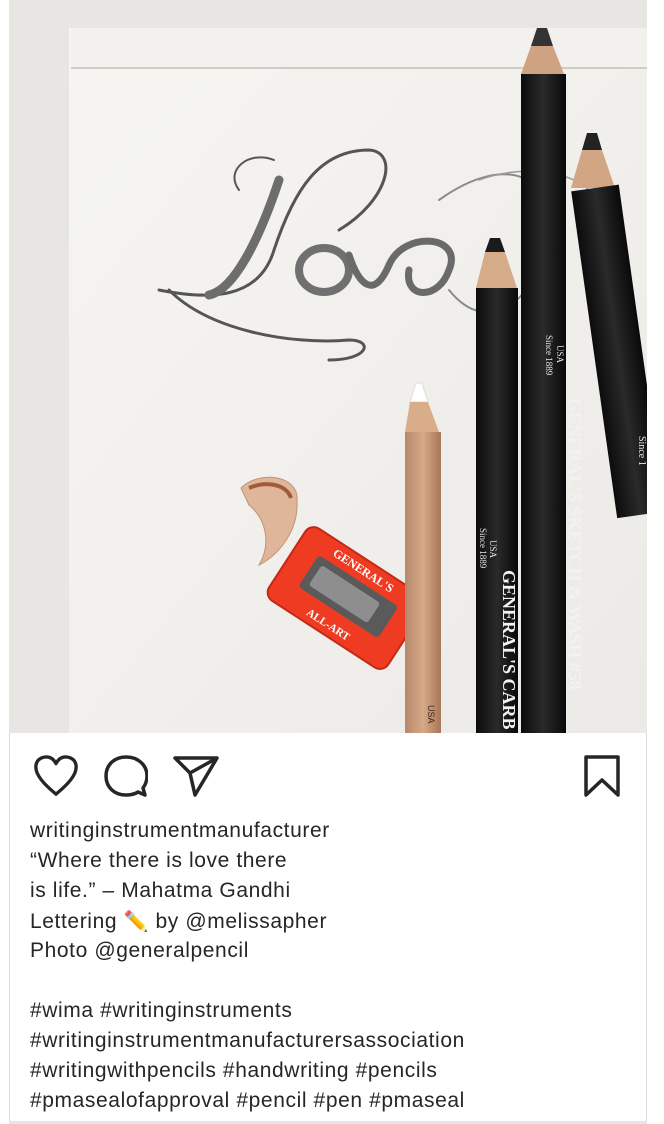 The width and height of the screenshot is (664, 1124). What do you see at coordinates (483, 548) in the screenshot?
I see `pencil1-since-text: Since 1889` at bounding box center [483, 548].